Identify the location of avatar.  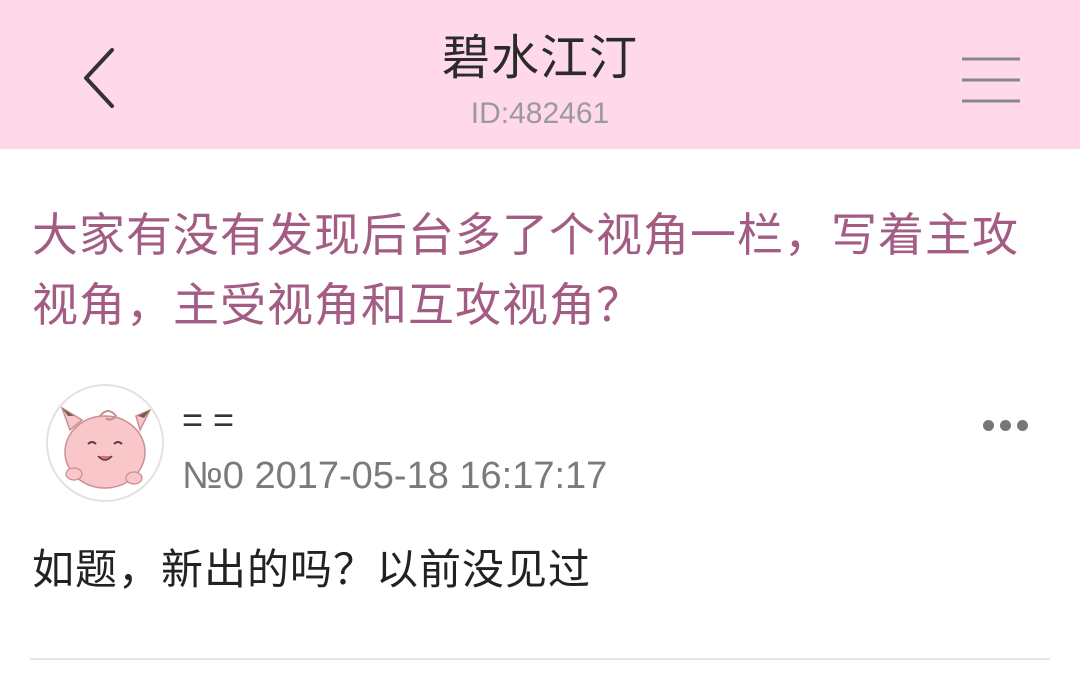
(105, 443).